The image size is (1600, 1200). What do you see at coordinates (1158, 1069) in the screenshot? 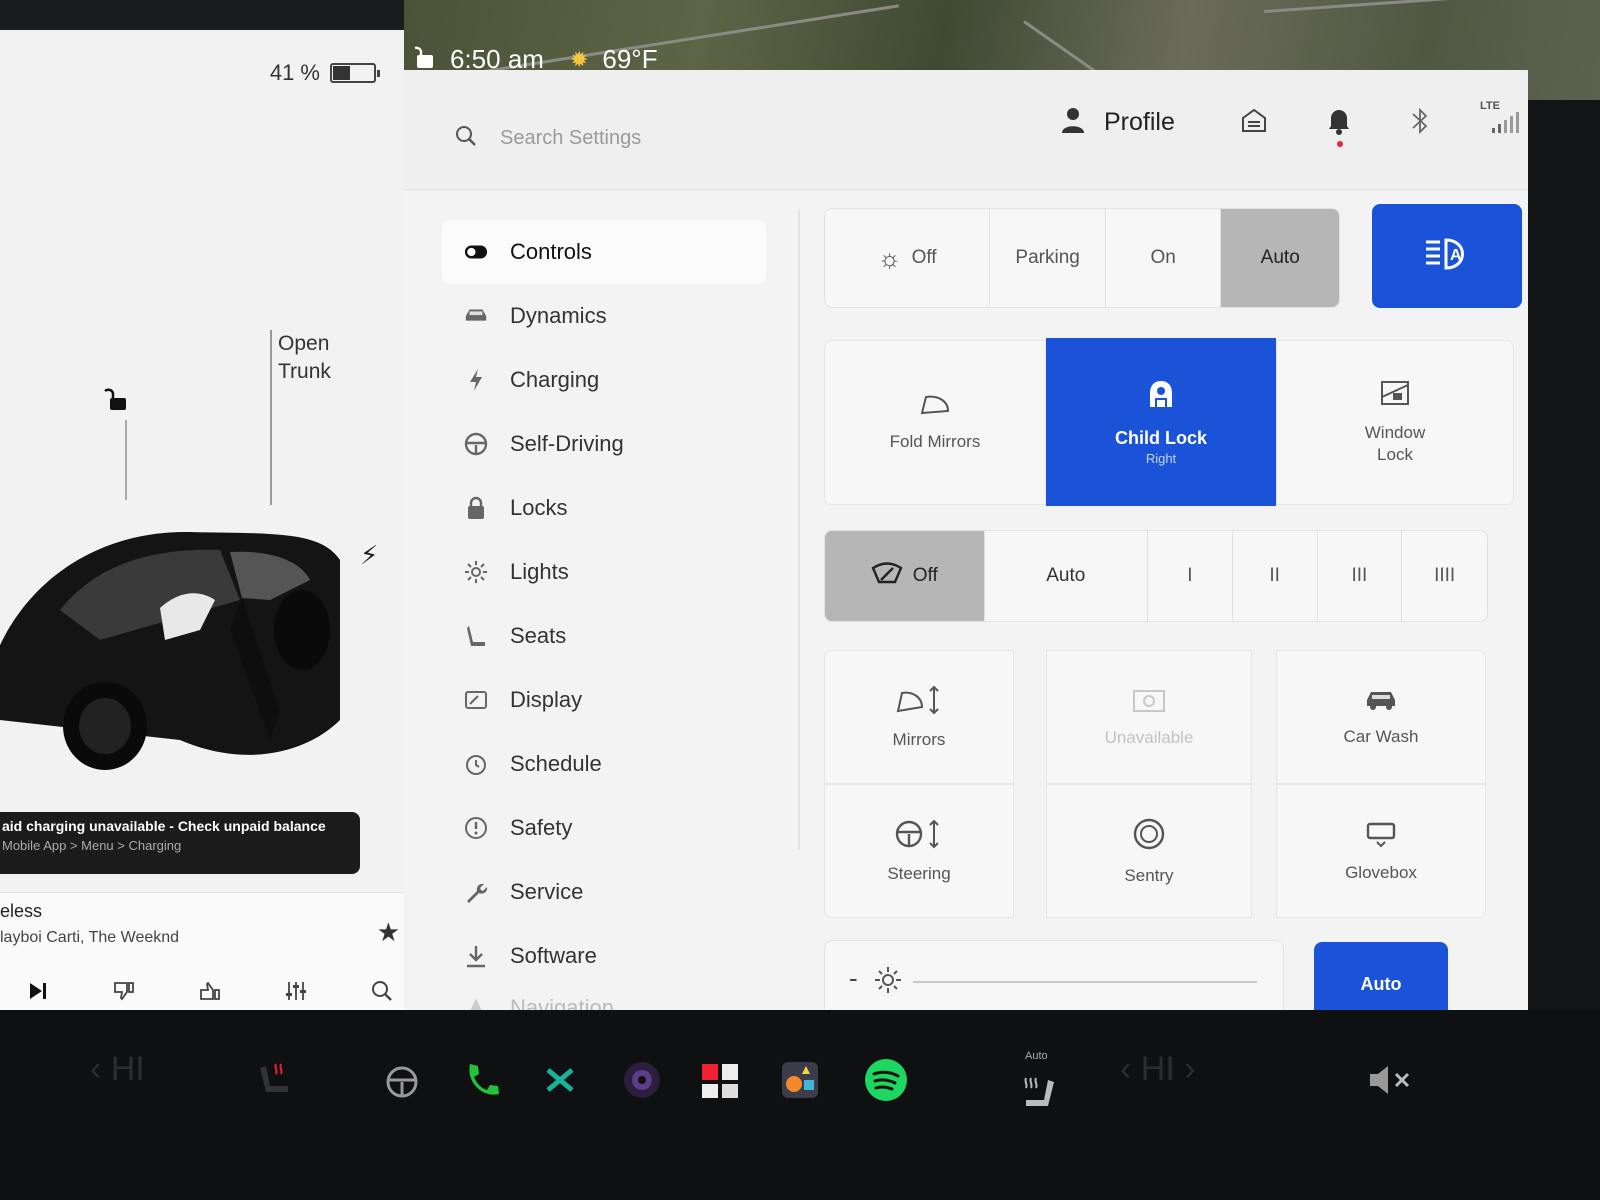
I see `right-temp-ghost: ‹ HI ›` at bounding box center [1158, 1069].